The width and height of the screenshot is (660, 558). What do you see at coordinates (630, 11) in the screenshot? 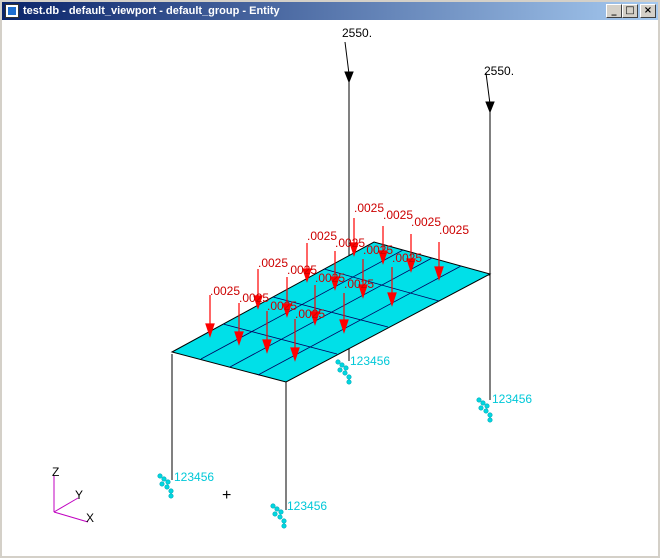
I see `maximize-button: □` at bounding box center [630, 11].